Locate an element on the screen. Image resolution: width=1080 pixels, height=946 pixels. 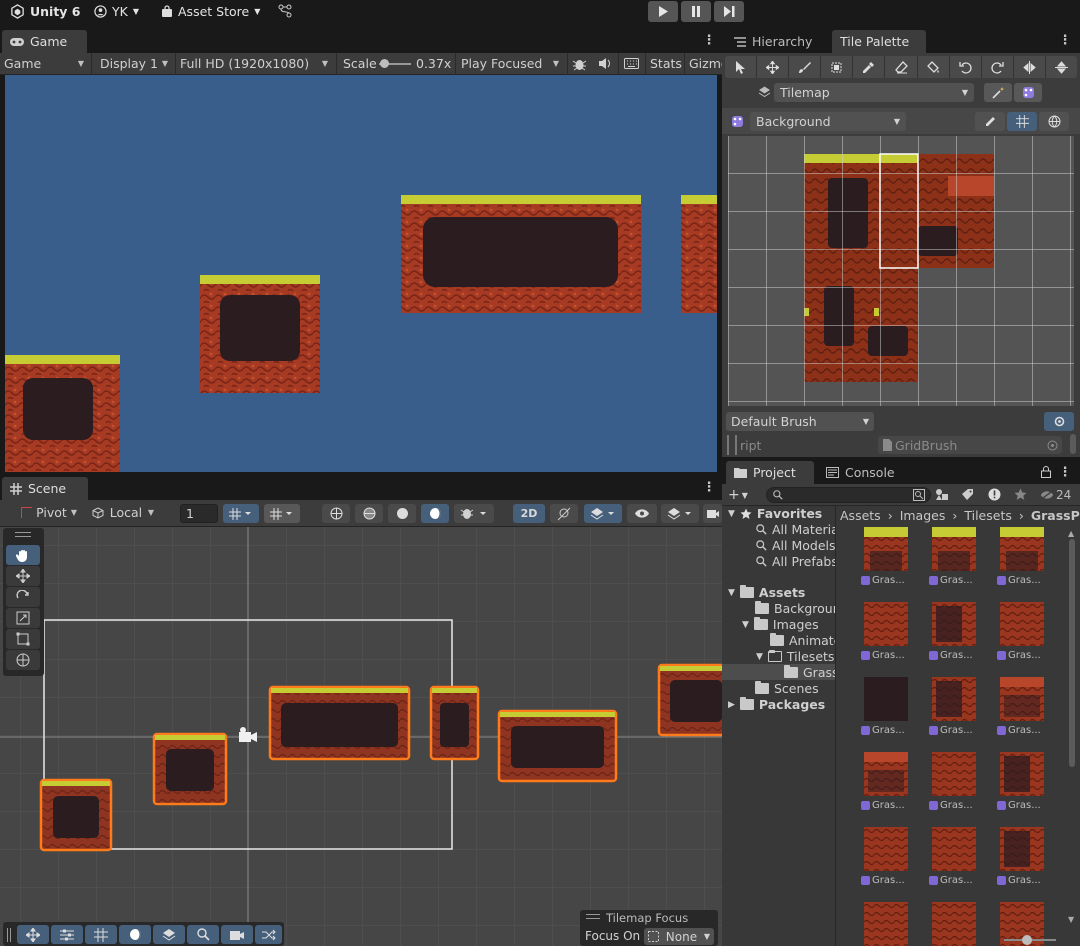
erase-tool-button is located at coordinates (901, 67).